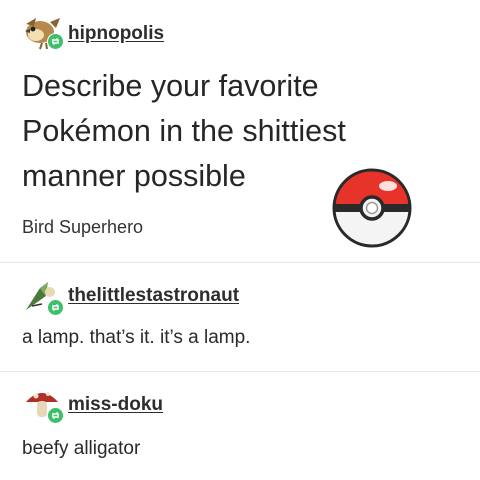  What do you see at coordinates (153, 296) in the screenshot?
I see `post-username: thelittlestastronaut` at bounding box center [153, 296].